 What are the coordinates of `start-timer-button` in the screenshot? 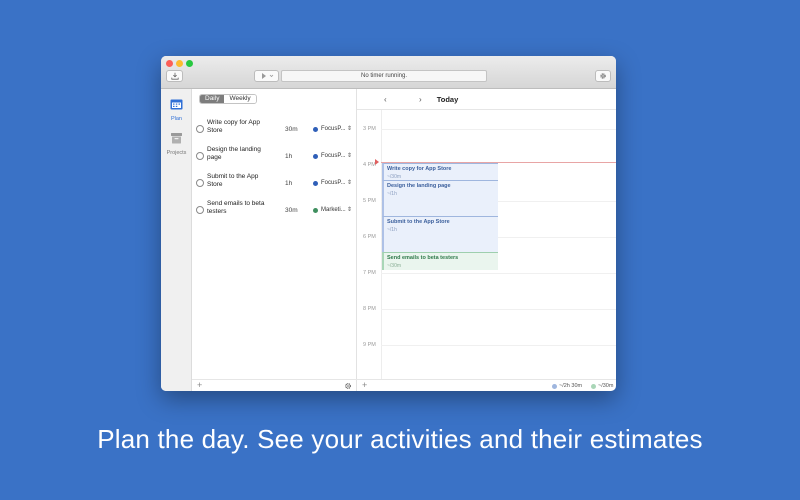 It's located at (266, 76).